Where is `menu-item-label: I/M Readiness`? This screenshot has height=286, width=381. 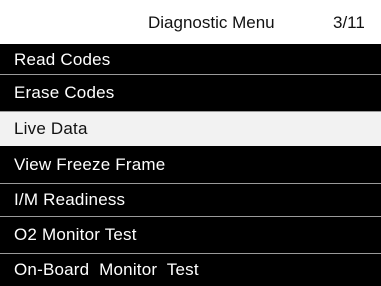 menu-item-label: I/M Readiness is located at coordinates (70, 199).